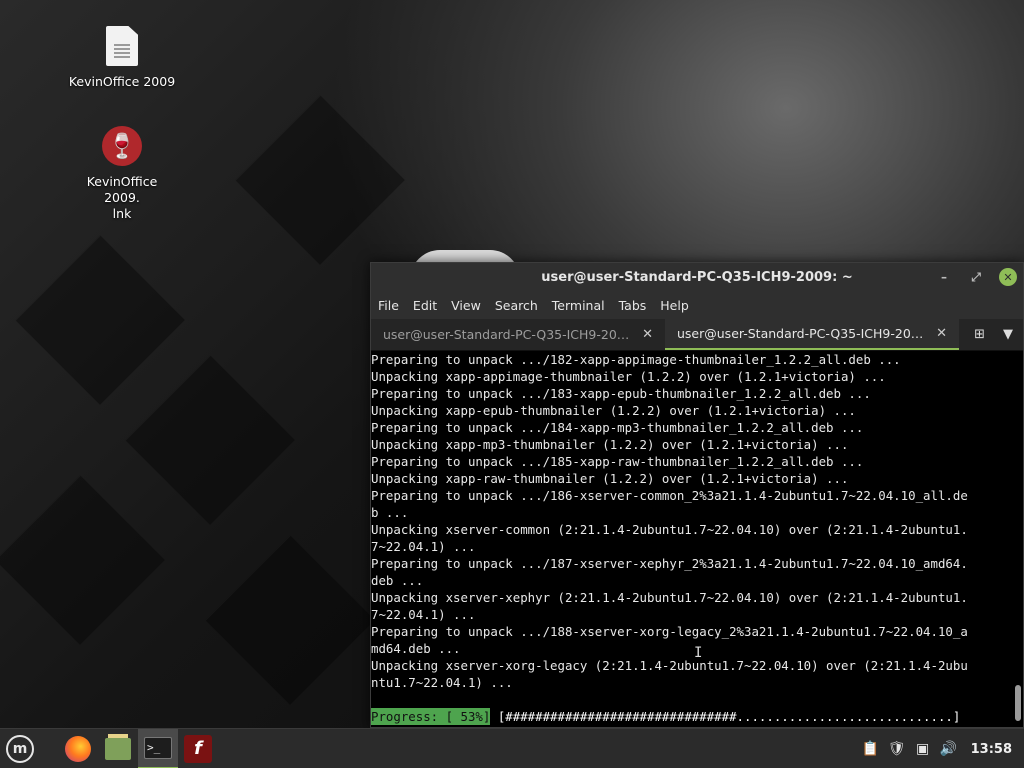  I want to click on menu-view: View, so click(470, 305).